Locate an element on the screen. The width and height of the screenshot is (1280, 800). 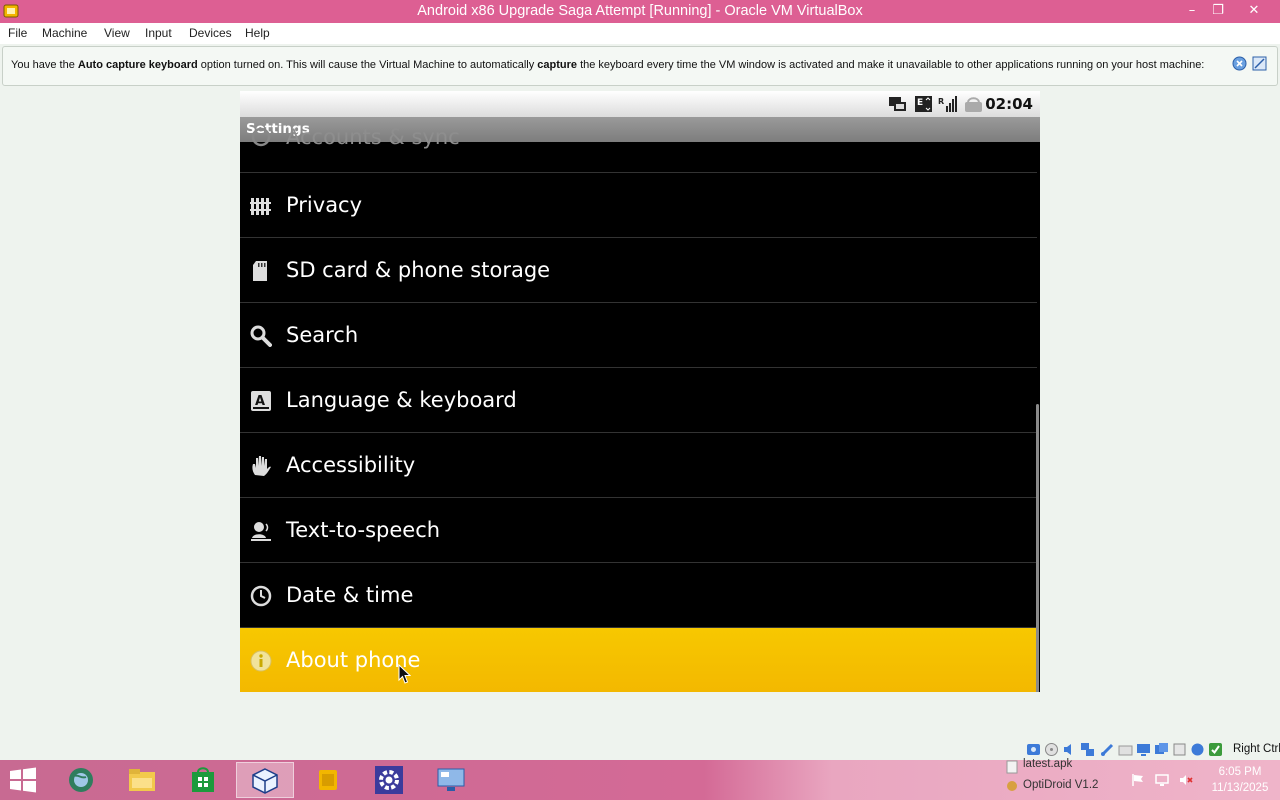
folder-icon is located at coordinates (142, 780).